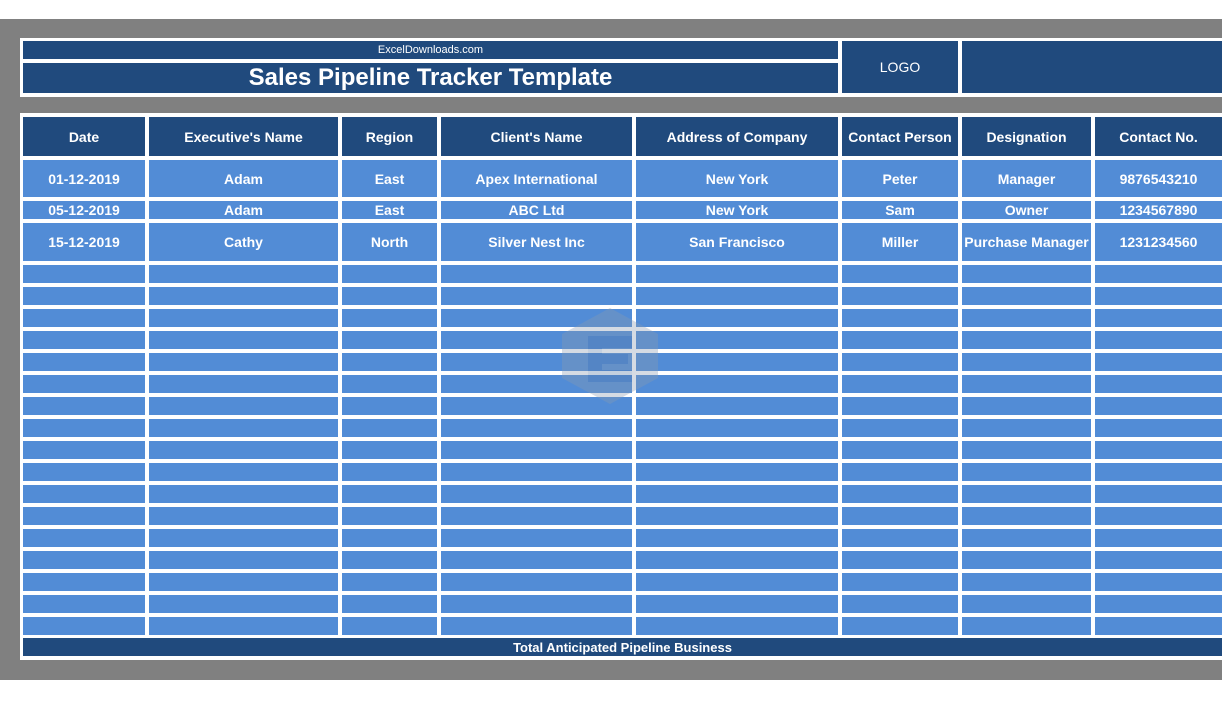 The height and width of the screenshot is (712, 1222). I want to click on total-row: Total Anticipated Pipeline Business, so click(622, 647).